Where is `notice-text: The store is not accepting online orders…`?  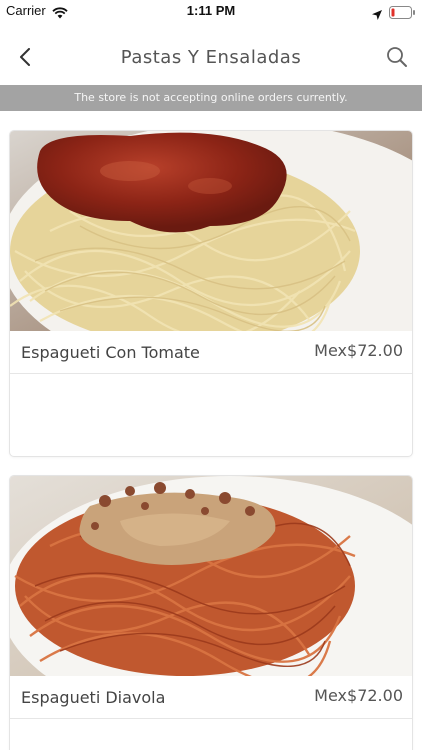
notice-text: The store is not accepting online orders… is located at coordinates (211, 97).